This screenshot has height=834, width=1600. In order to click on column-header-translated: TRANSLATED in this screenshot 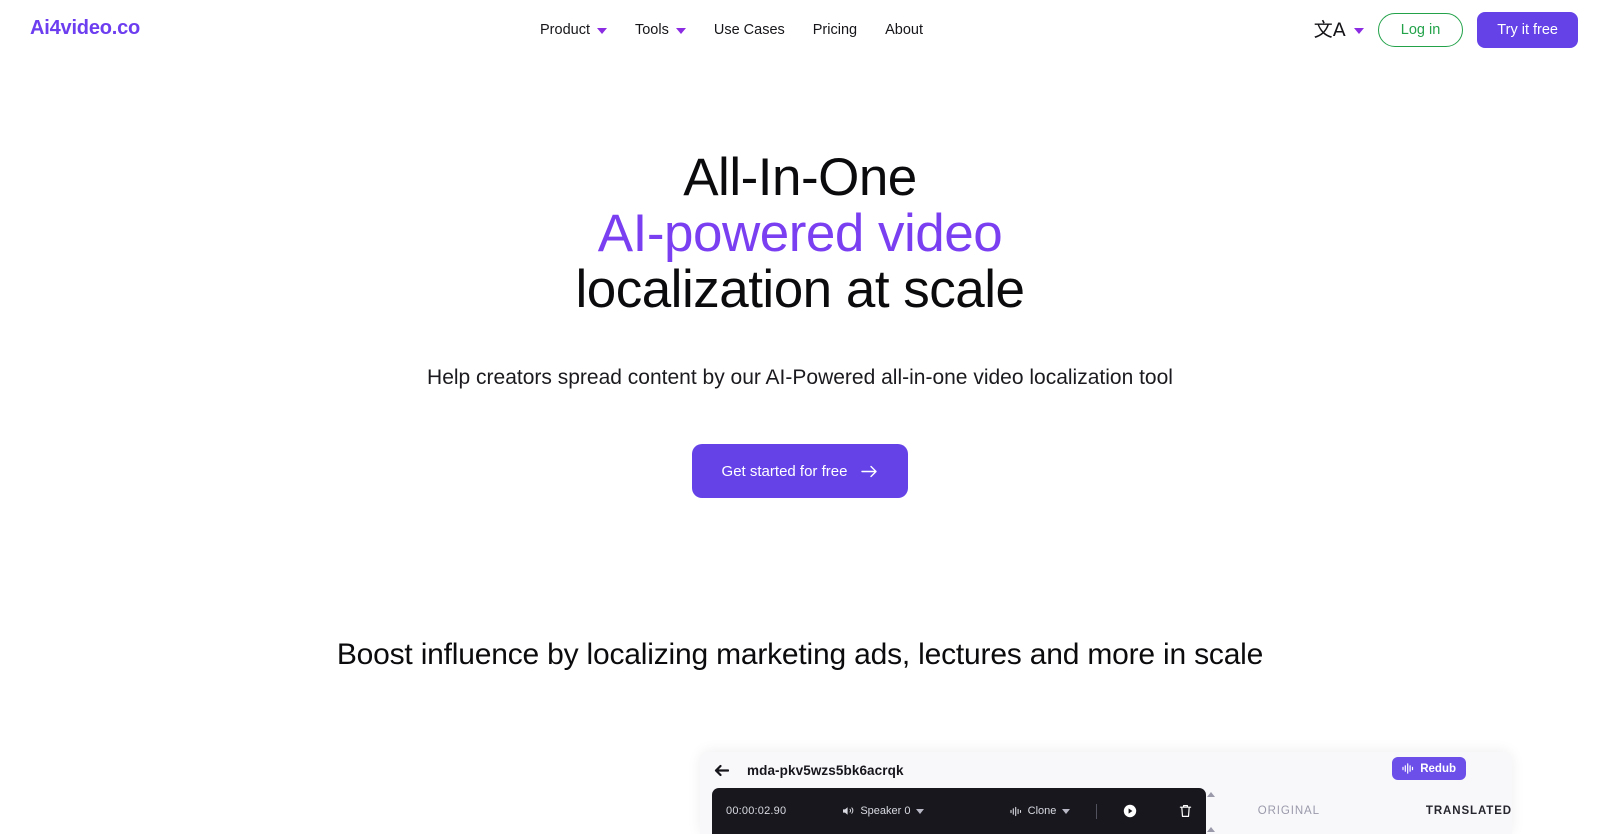, I will do `click(1469, 811)`.